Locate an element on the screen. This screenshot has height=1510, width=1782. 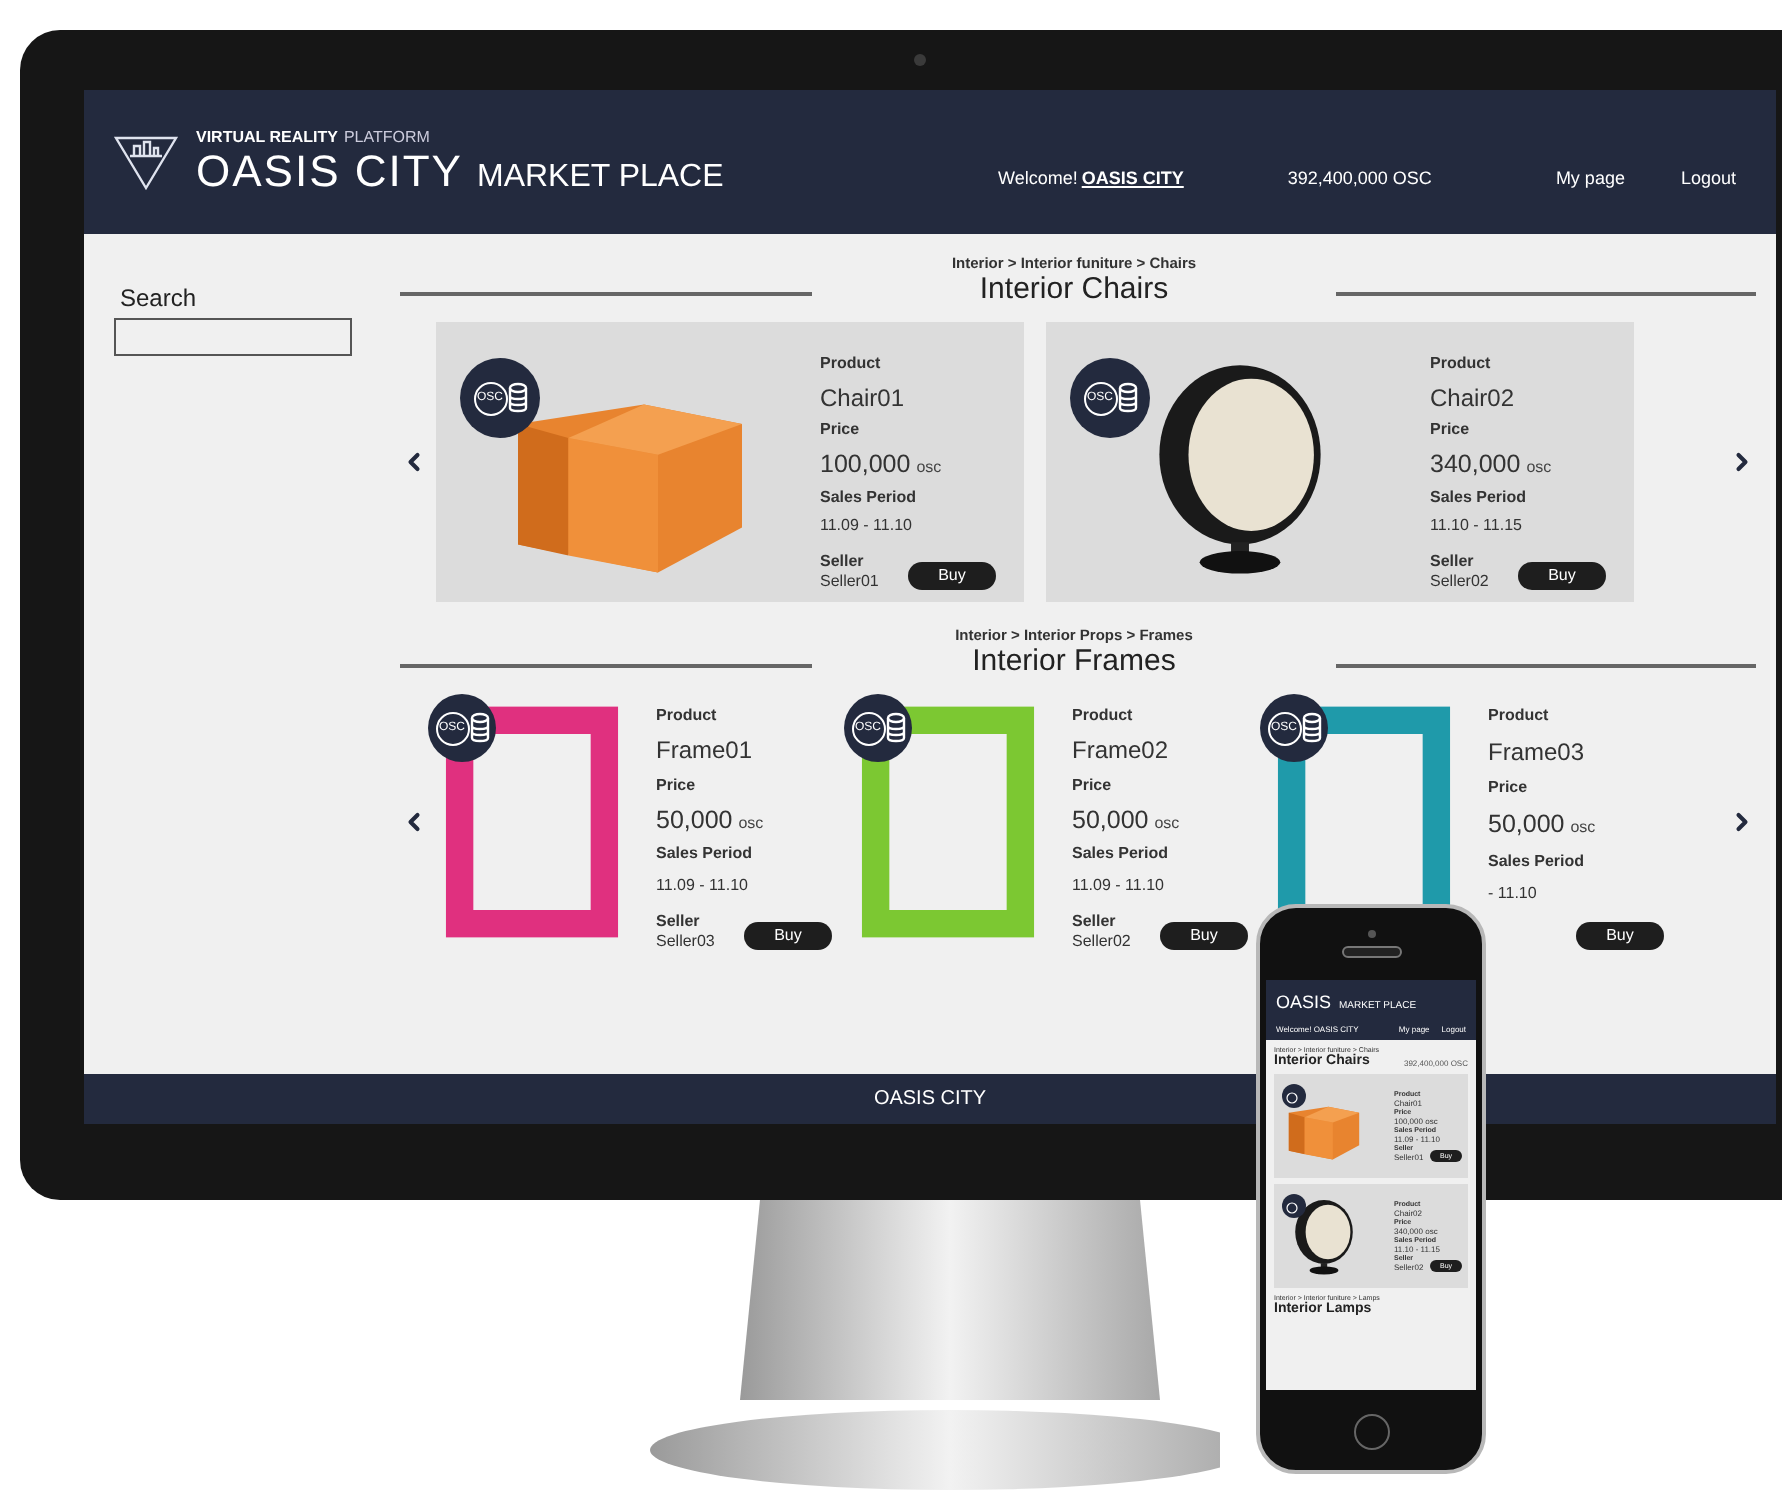
tagline: PLATFORM is located at coordinates (386, 136).